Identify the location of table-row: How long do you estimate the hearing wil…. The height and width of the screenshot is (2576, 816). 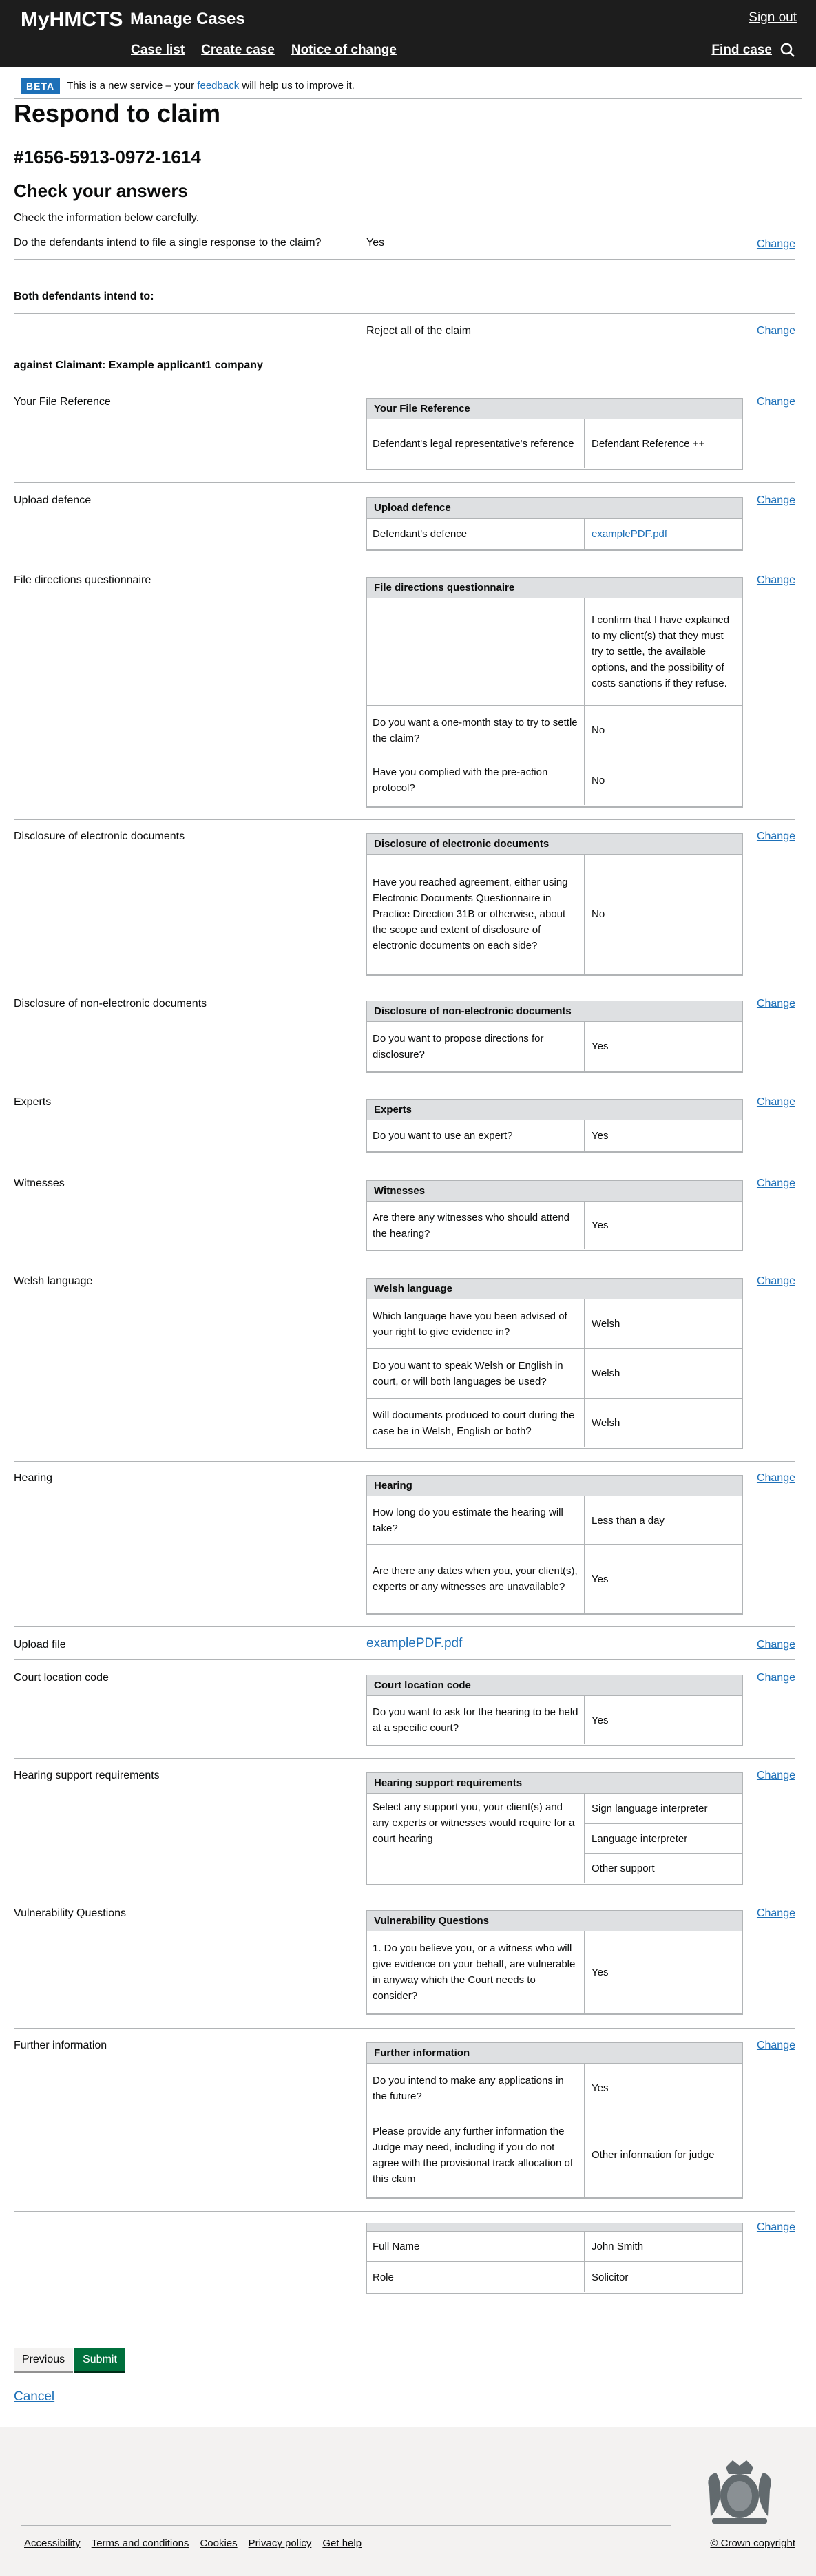
(554, 1520).